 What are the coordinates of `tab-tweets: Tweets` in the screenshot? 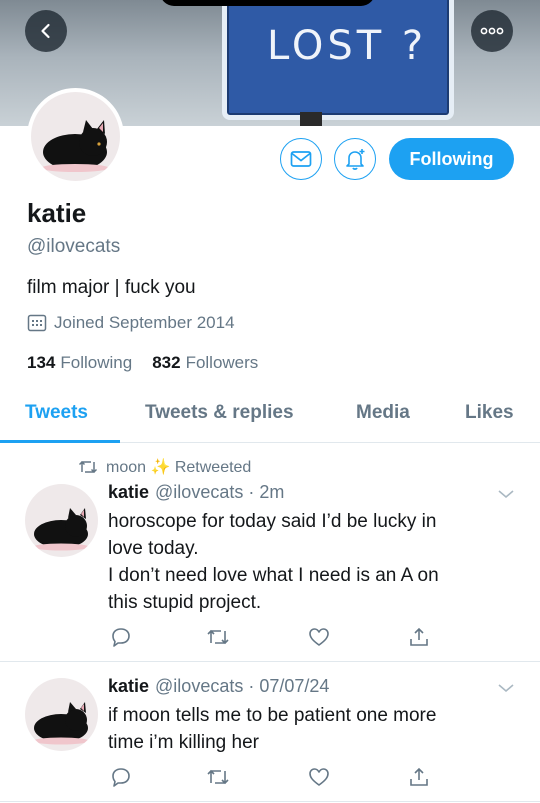 It's located at (56, 413).